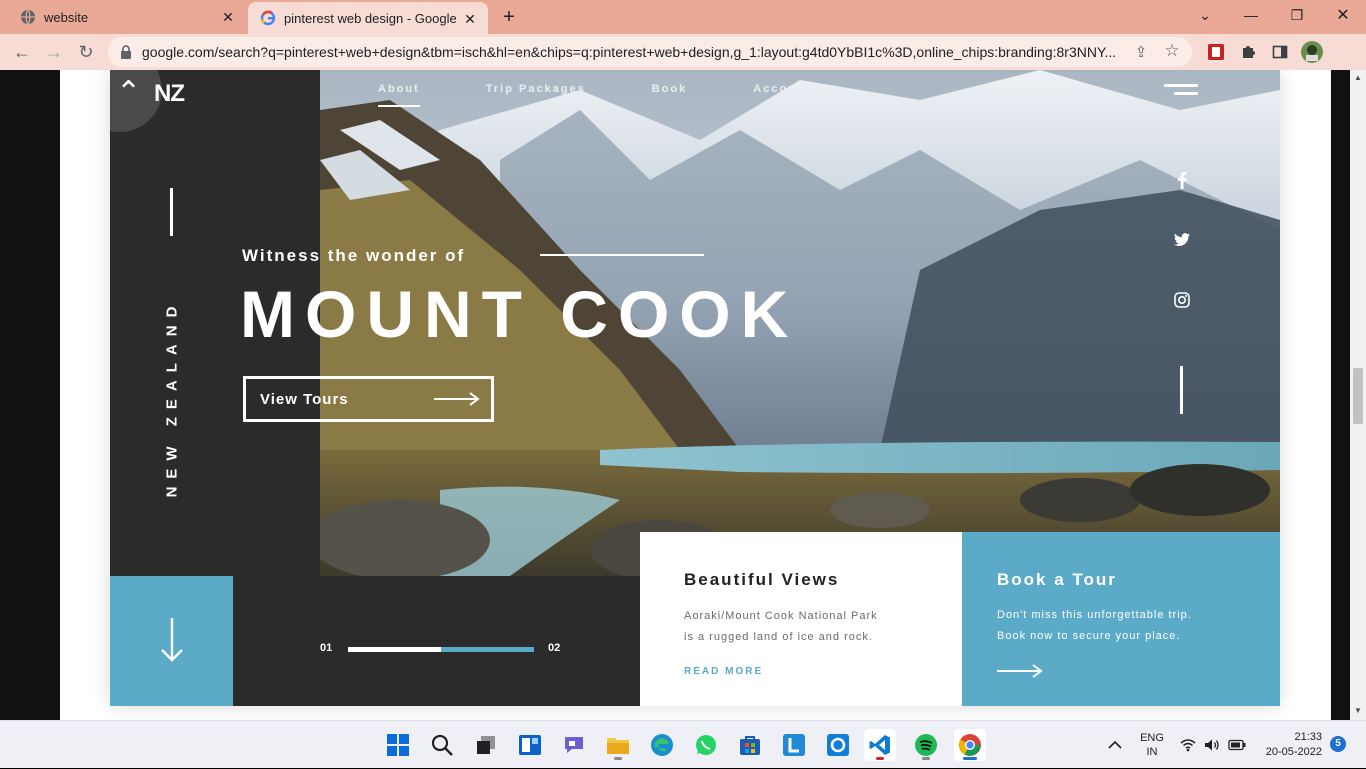 This screenshot has width=1366, height=769. Describe the element at coordinates (1181, 390) in the screenshot. I see `social-divider` at that location.